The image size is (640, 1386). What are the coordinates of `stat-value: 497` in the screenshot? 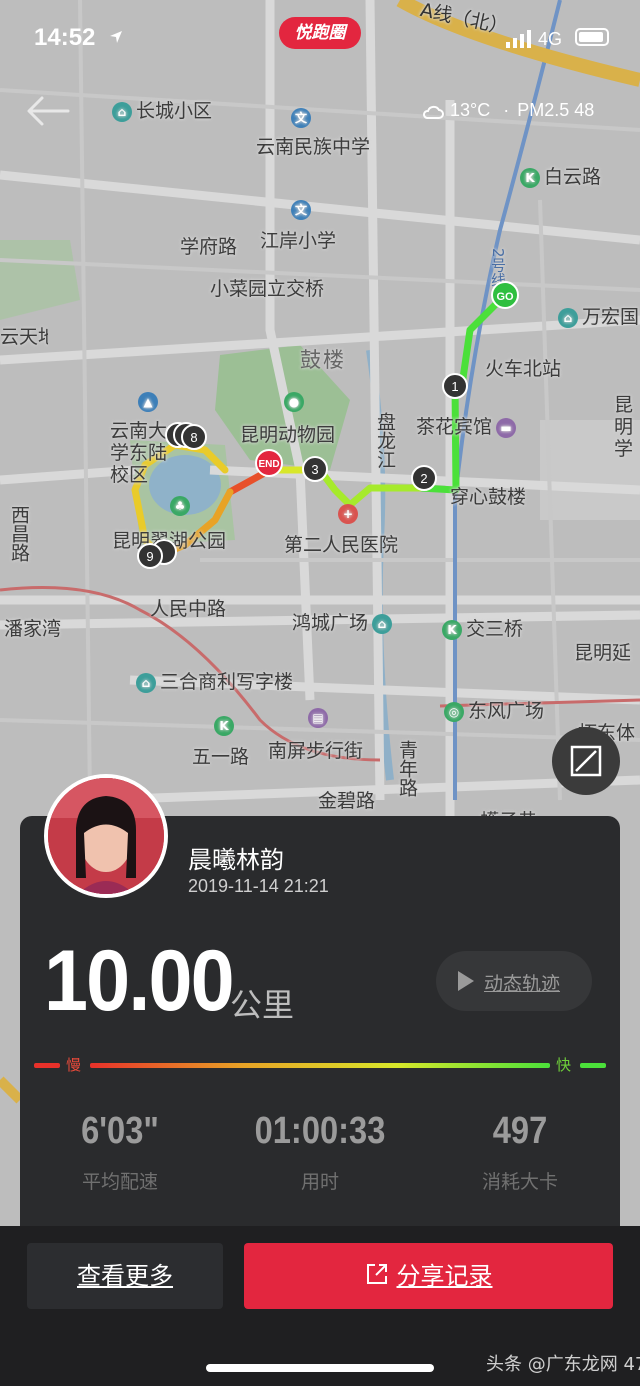 It's located at (520, 1131).